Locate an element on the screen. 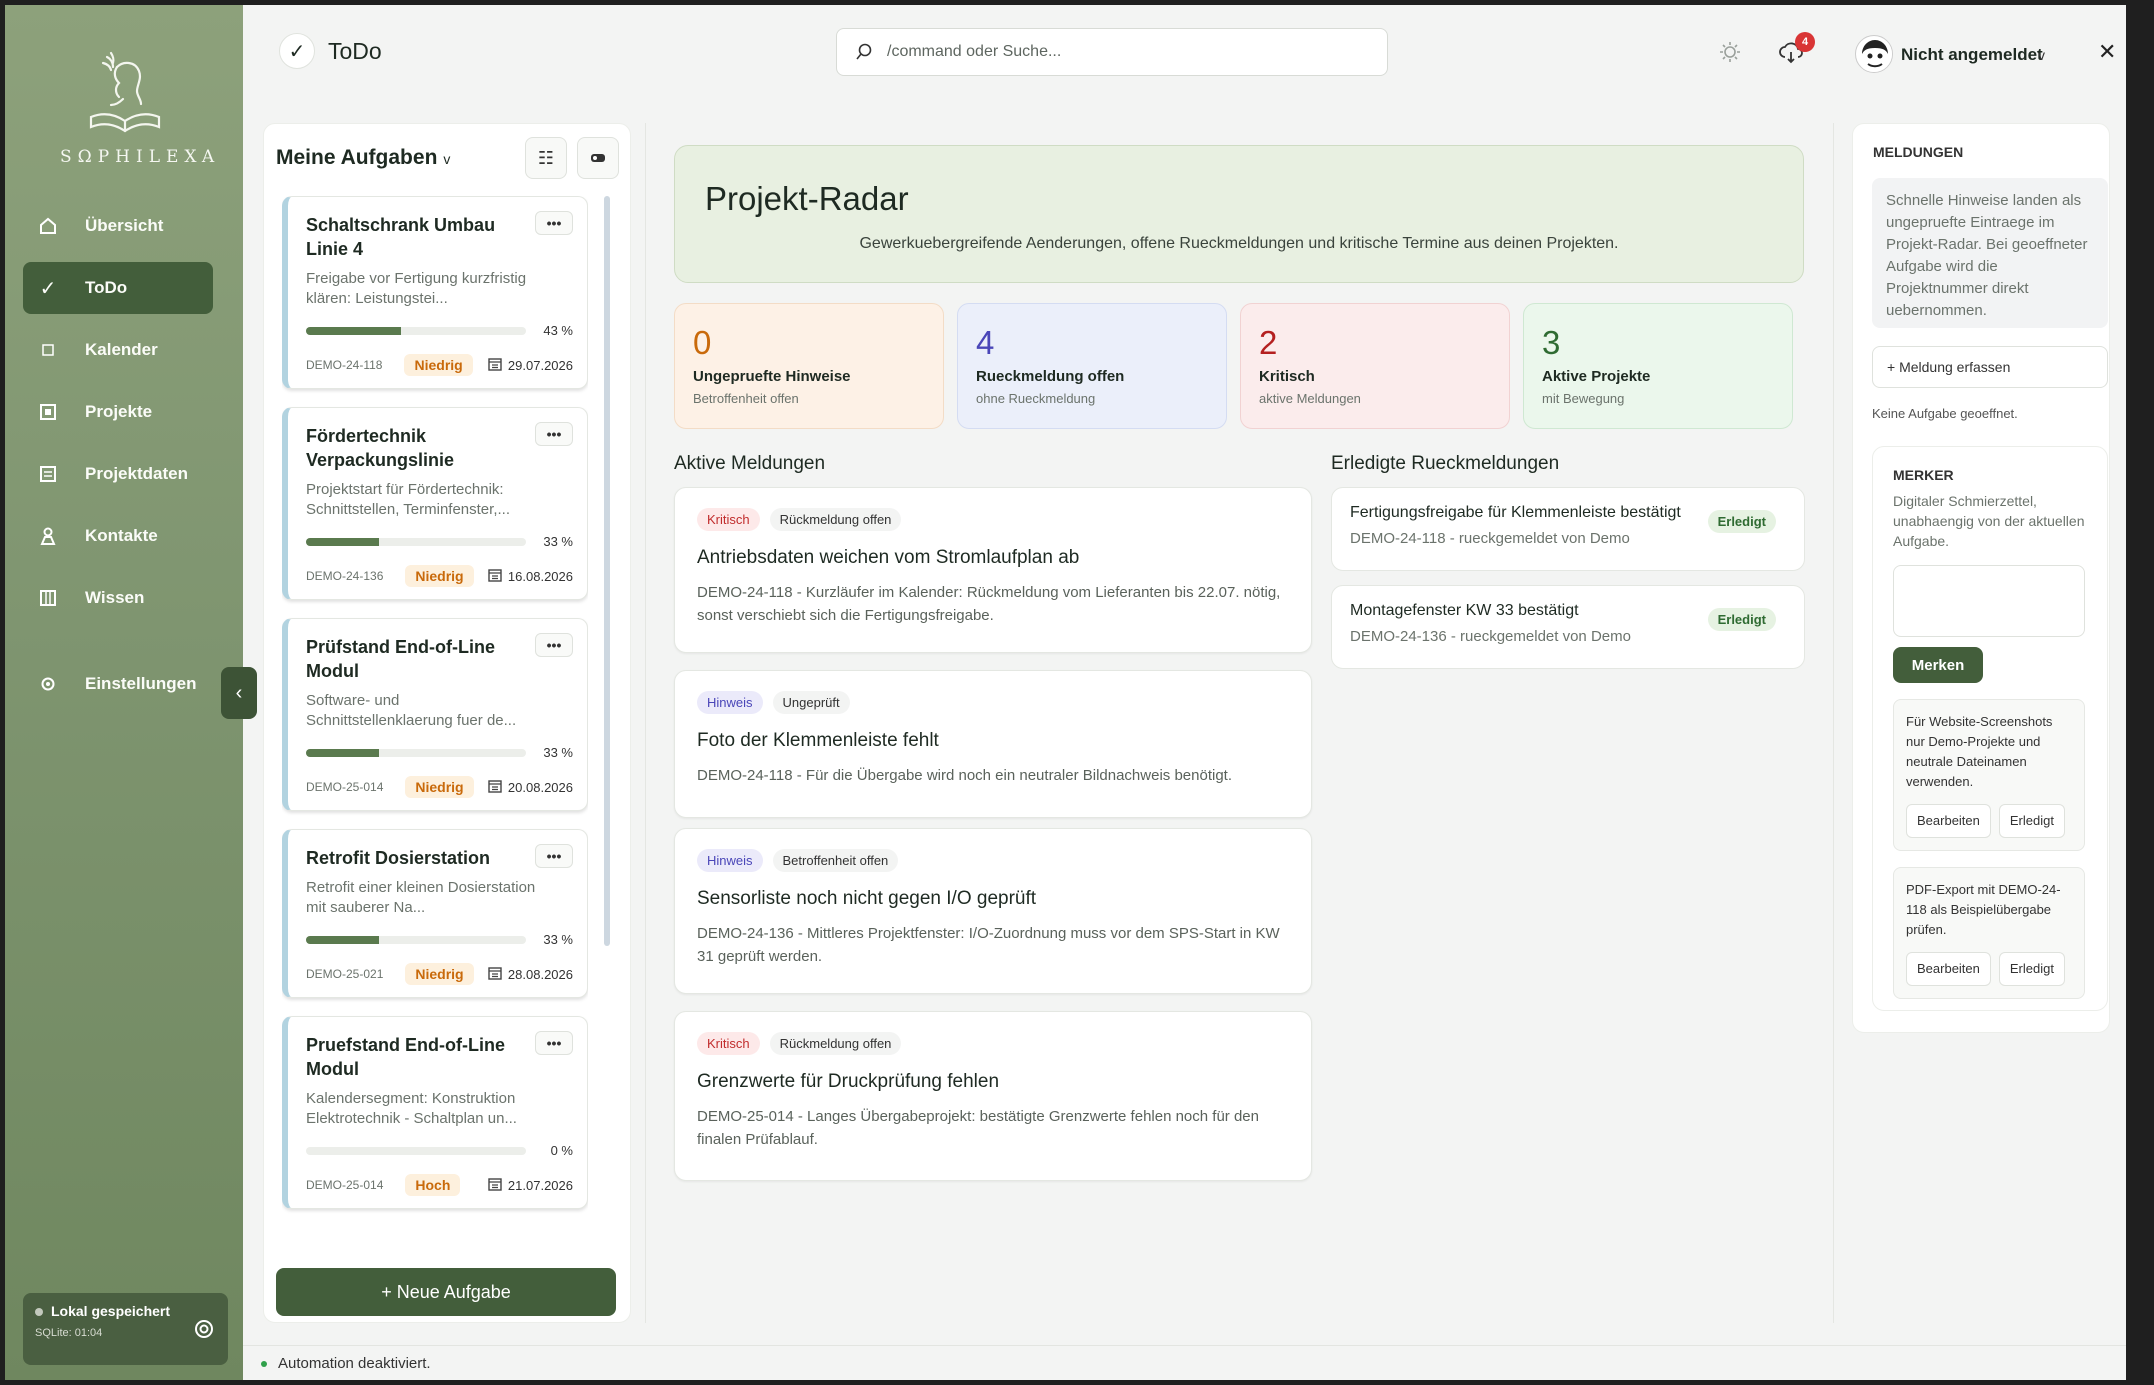 This screenshot has width=2154, height=1385. divider is located at coordinates (645, 723).